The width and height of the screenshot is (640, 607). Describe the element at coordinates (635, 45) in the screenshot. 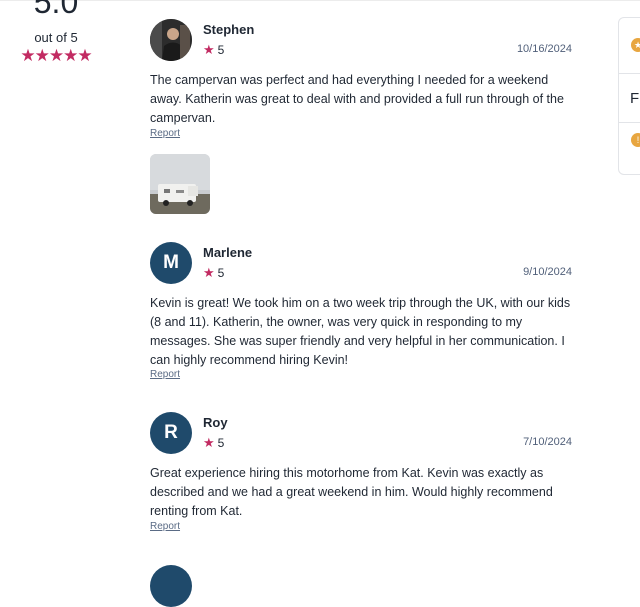

I see `star-badge-icon: ★` at that location.